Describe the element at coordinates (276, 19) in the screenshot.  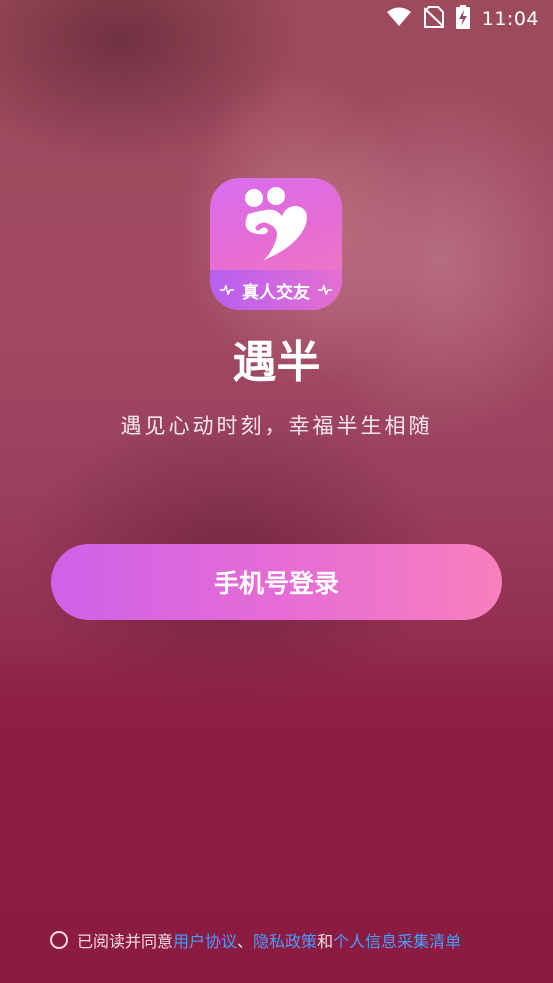
I see `status-bar: 11:04` at that location.